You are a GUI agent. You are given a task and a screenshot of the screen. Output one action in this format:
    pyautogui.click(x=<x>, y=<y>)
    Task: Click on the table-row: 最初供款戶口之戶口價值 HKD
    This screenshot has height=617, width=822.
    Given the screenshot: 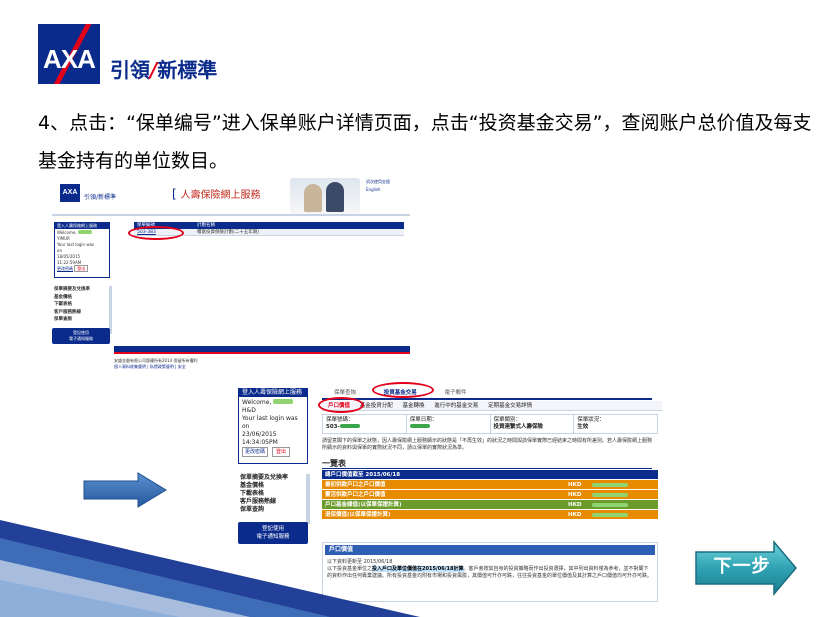 What is the action you would take?
    pyautogui.click(x=490, y=485)
    